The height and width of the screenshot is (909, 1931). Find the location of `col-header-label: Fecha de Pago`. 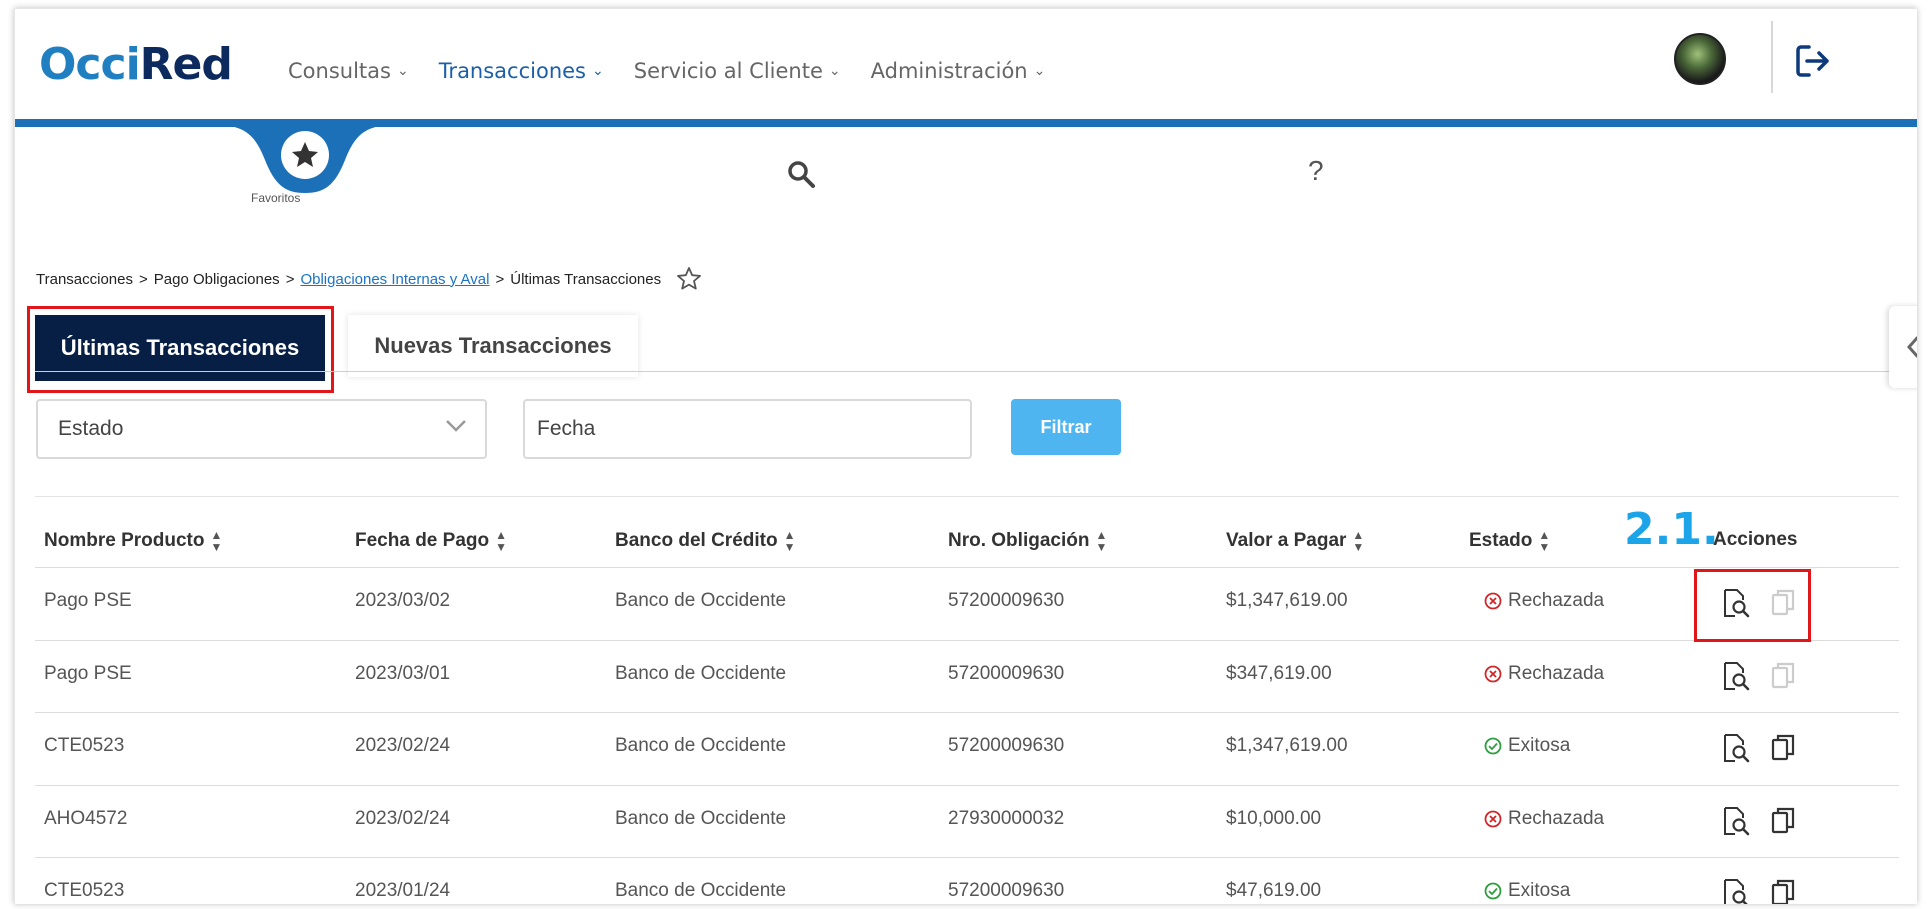

col-header-label: Fecha de Pago is located at coordinates (422, 540).